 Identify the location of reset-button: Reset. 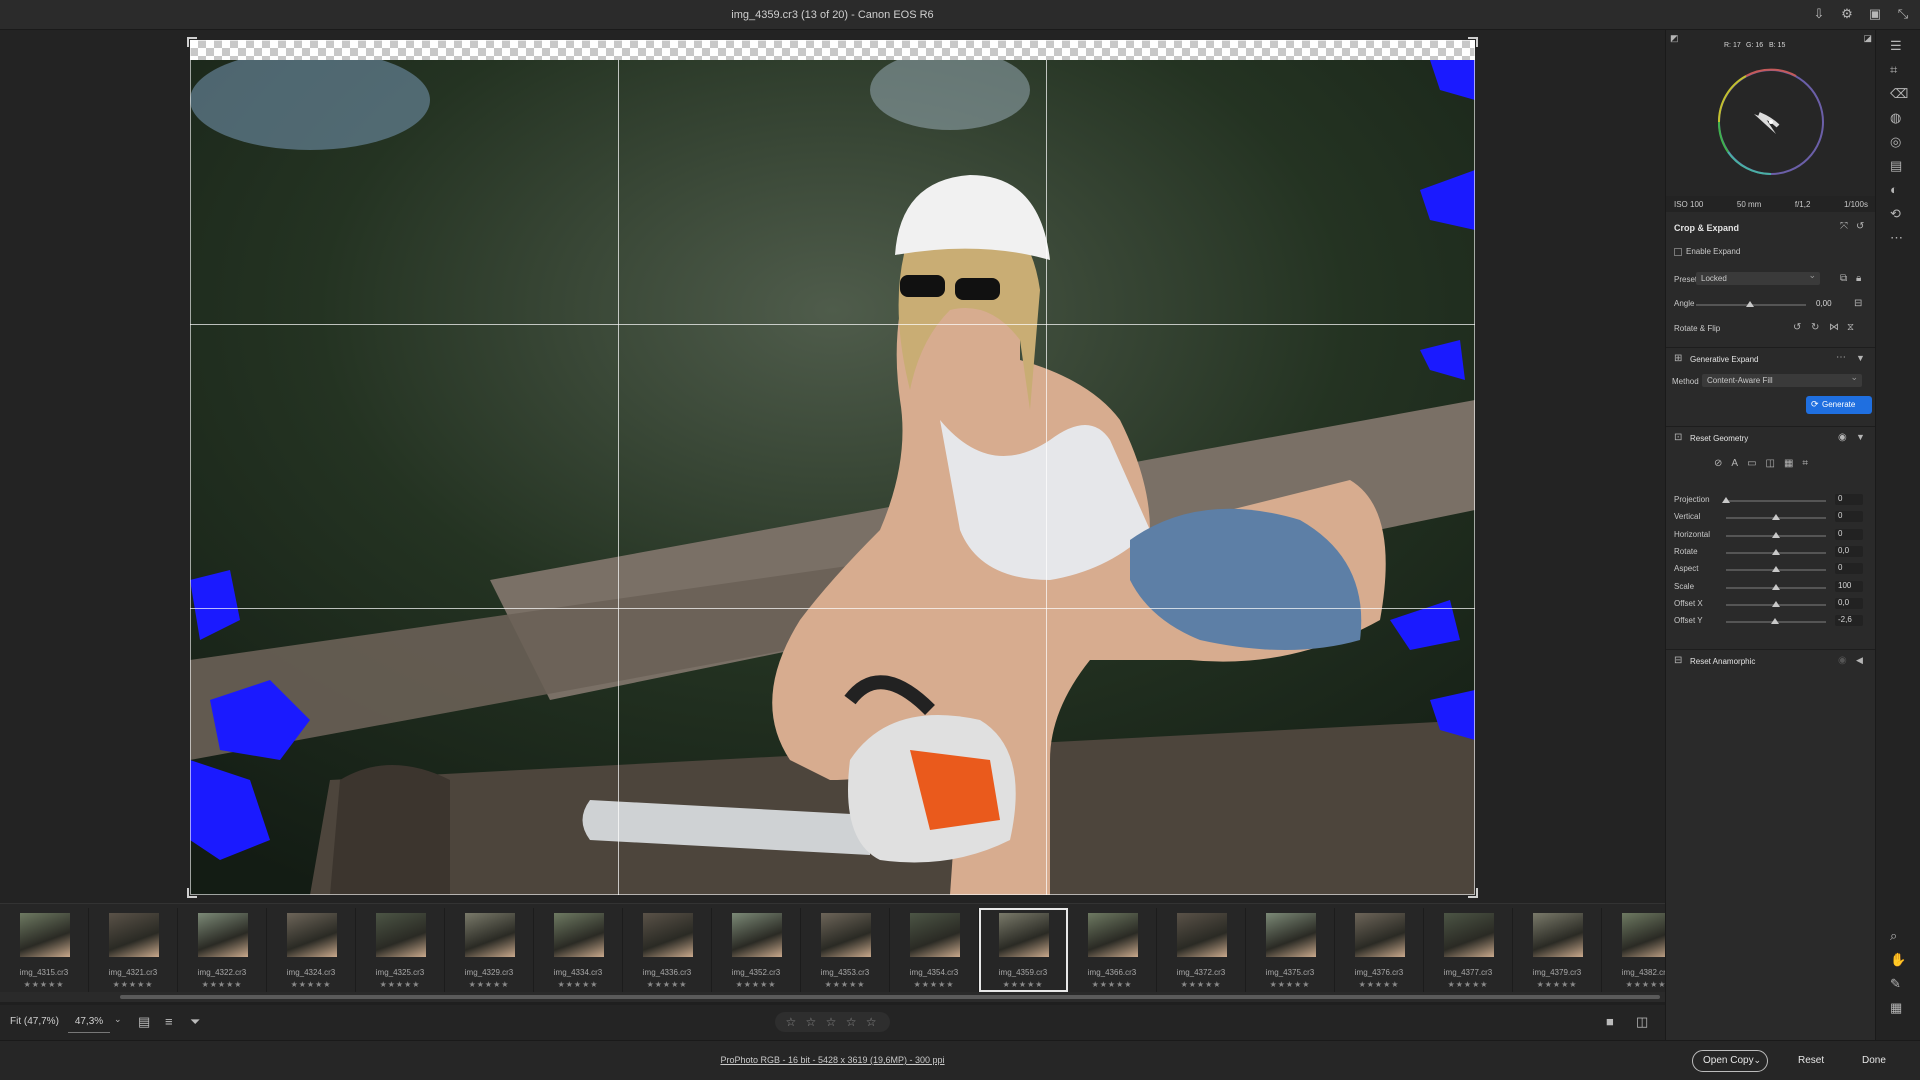
(1811, 1060).